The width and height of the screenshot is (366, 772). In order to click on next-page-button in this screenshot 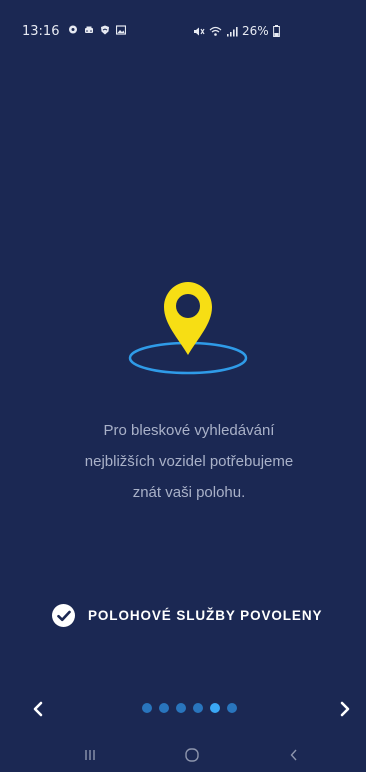, I will do `click(345, 709)`.